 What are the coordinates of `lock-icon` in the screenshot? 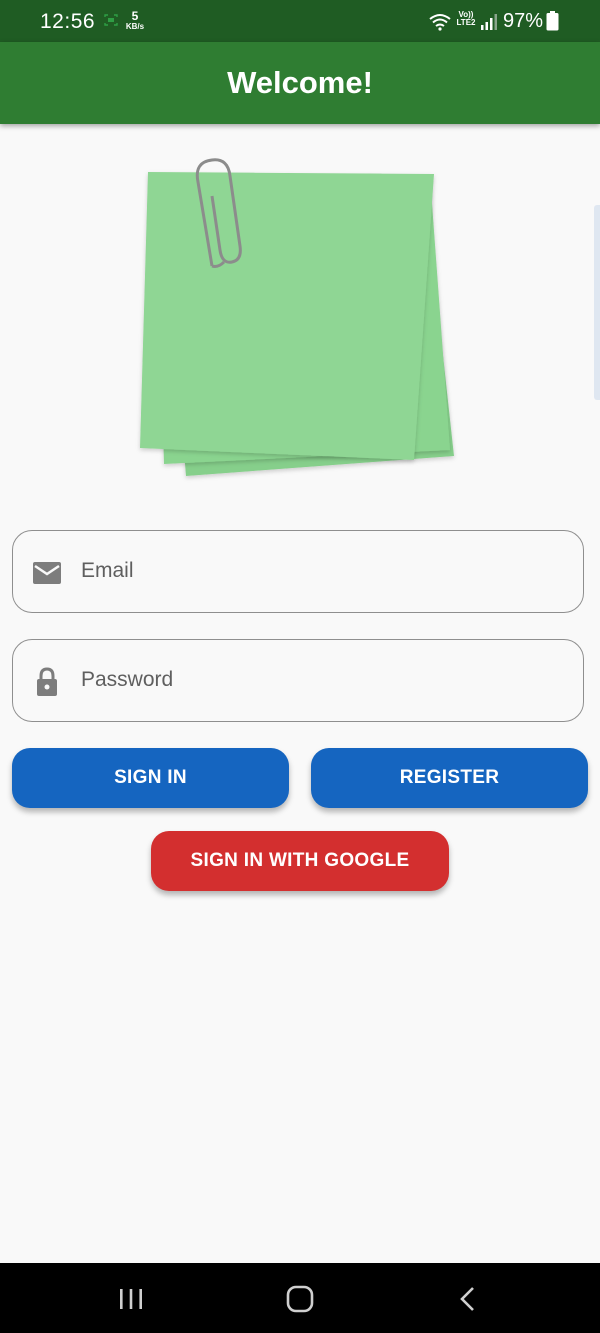 It's located at (47, 681).